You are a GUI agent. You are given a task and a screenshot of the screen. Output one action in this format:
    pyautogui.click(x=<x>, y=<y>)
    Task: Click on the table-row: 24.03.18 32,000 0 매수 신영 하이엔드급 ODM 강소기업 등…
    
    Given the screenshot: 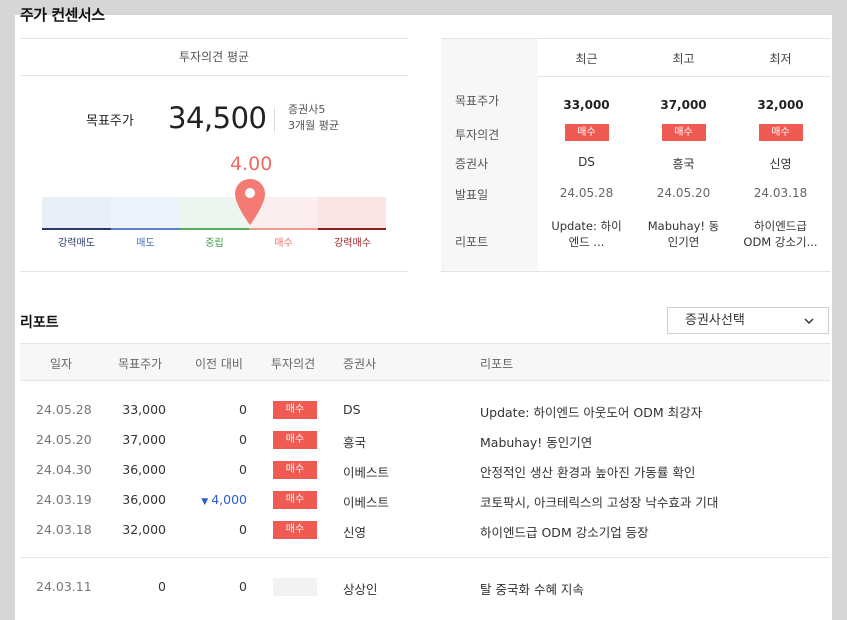 What is the action you would take?
    pyautogui.click(x=425, y=531)
    